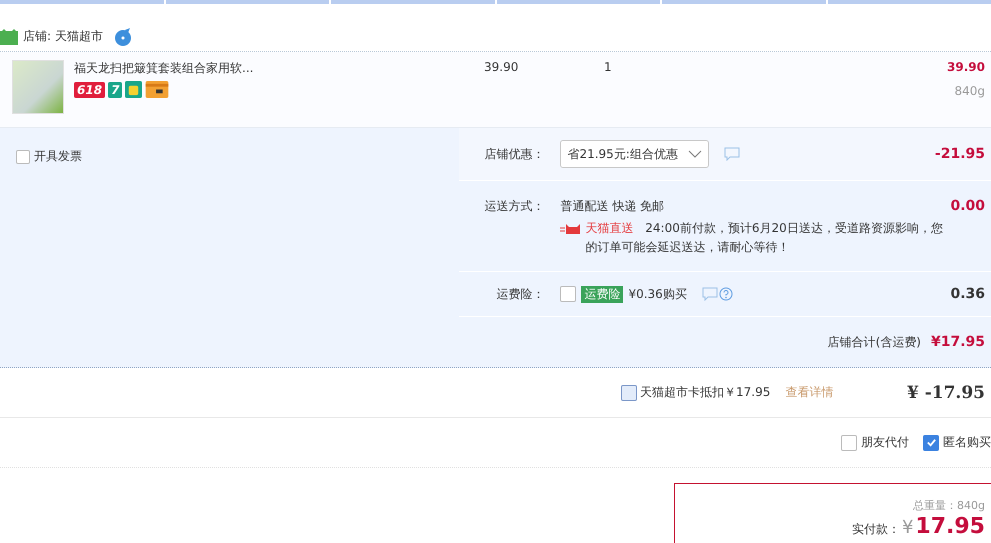  I want to click on insurance-amount: 0.36, so click(967, 294).